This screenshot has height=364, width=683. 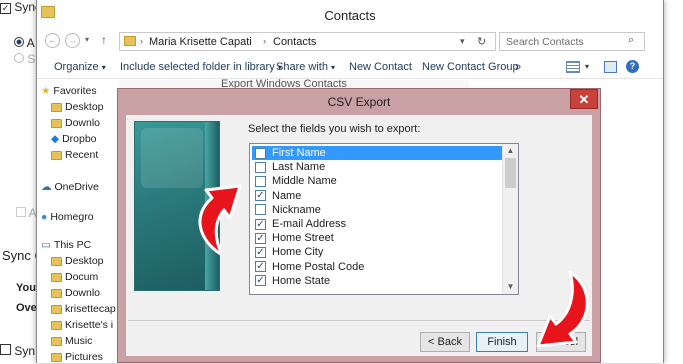 What do you see at coordinates (377, 181) in the screenshot?
I see `field-row: Middle Name` at bounding box center [377, 181].